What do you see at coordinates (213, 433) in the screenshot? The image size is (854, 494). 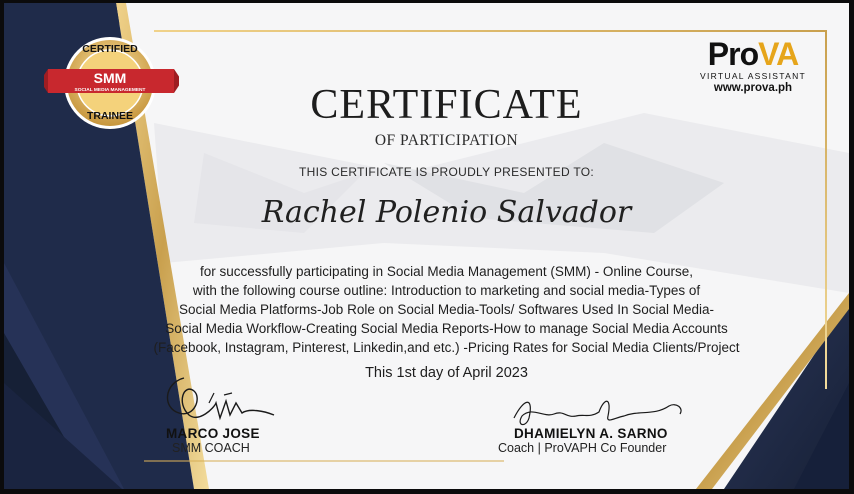 I see `signatory-name-1: MARCO JOSE` at bounding box center [213, 433].